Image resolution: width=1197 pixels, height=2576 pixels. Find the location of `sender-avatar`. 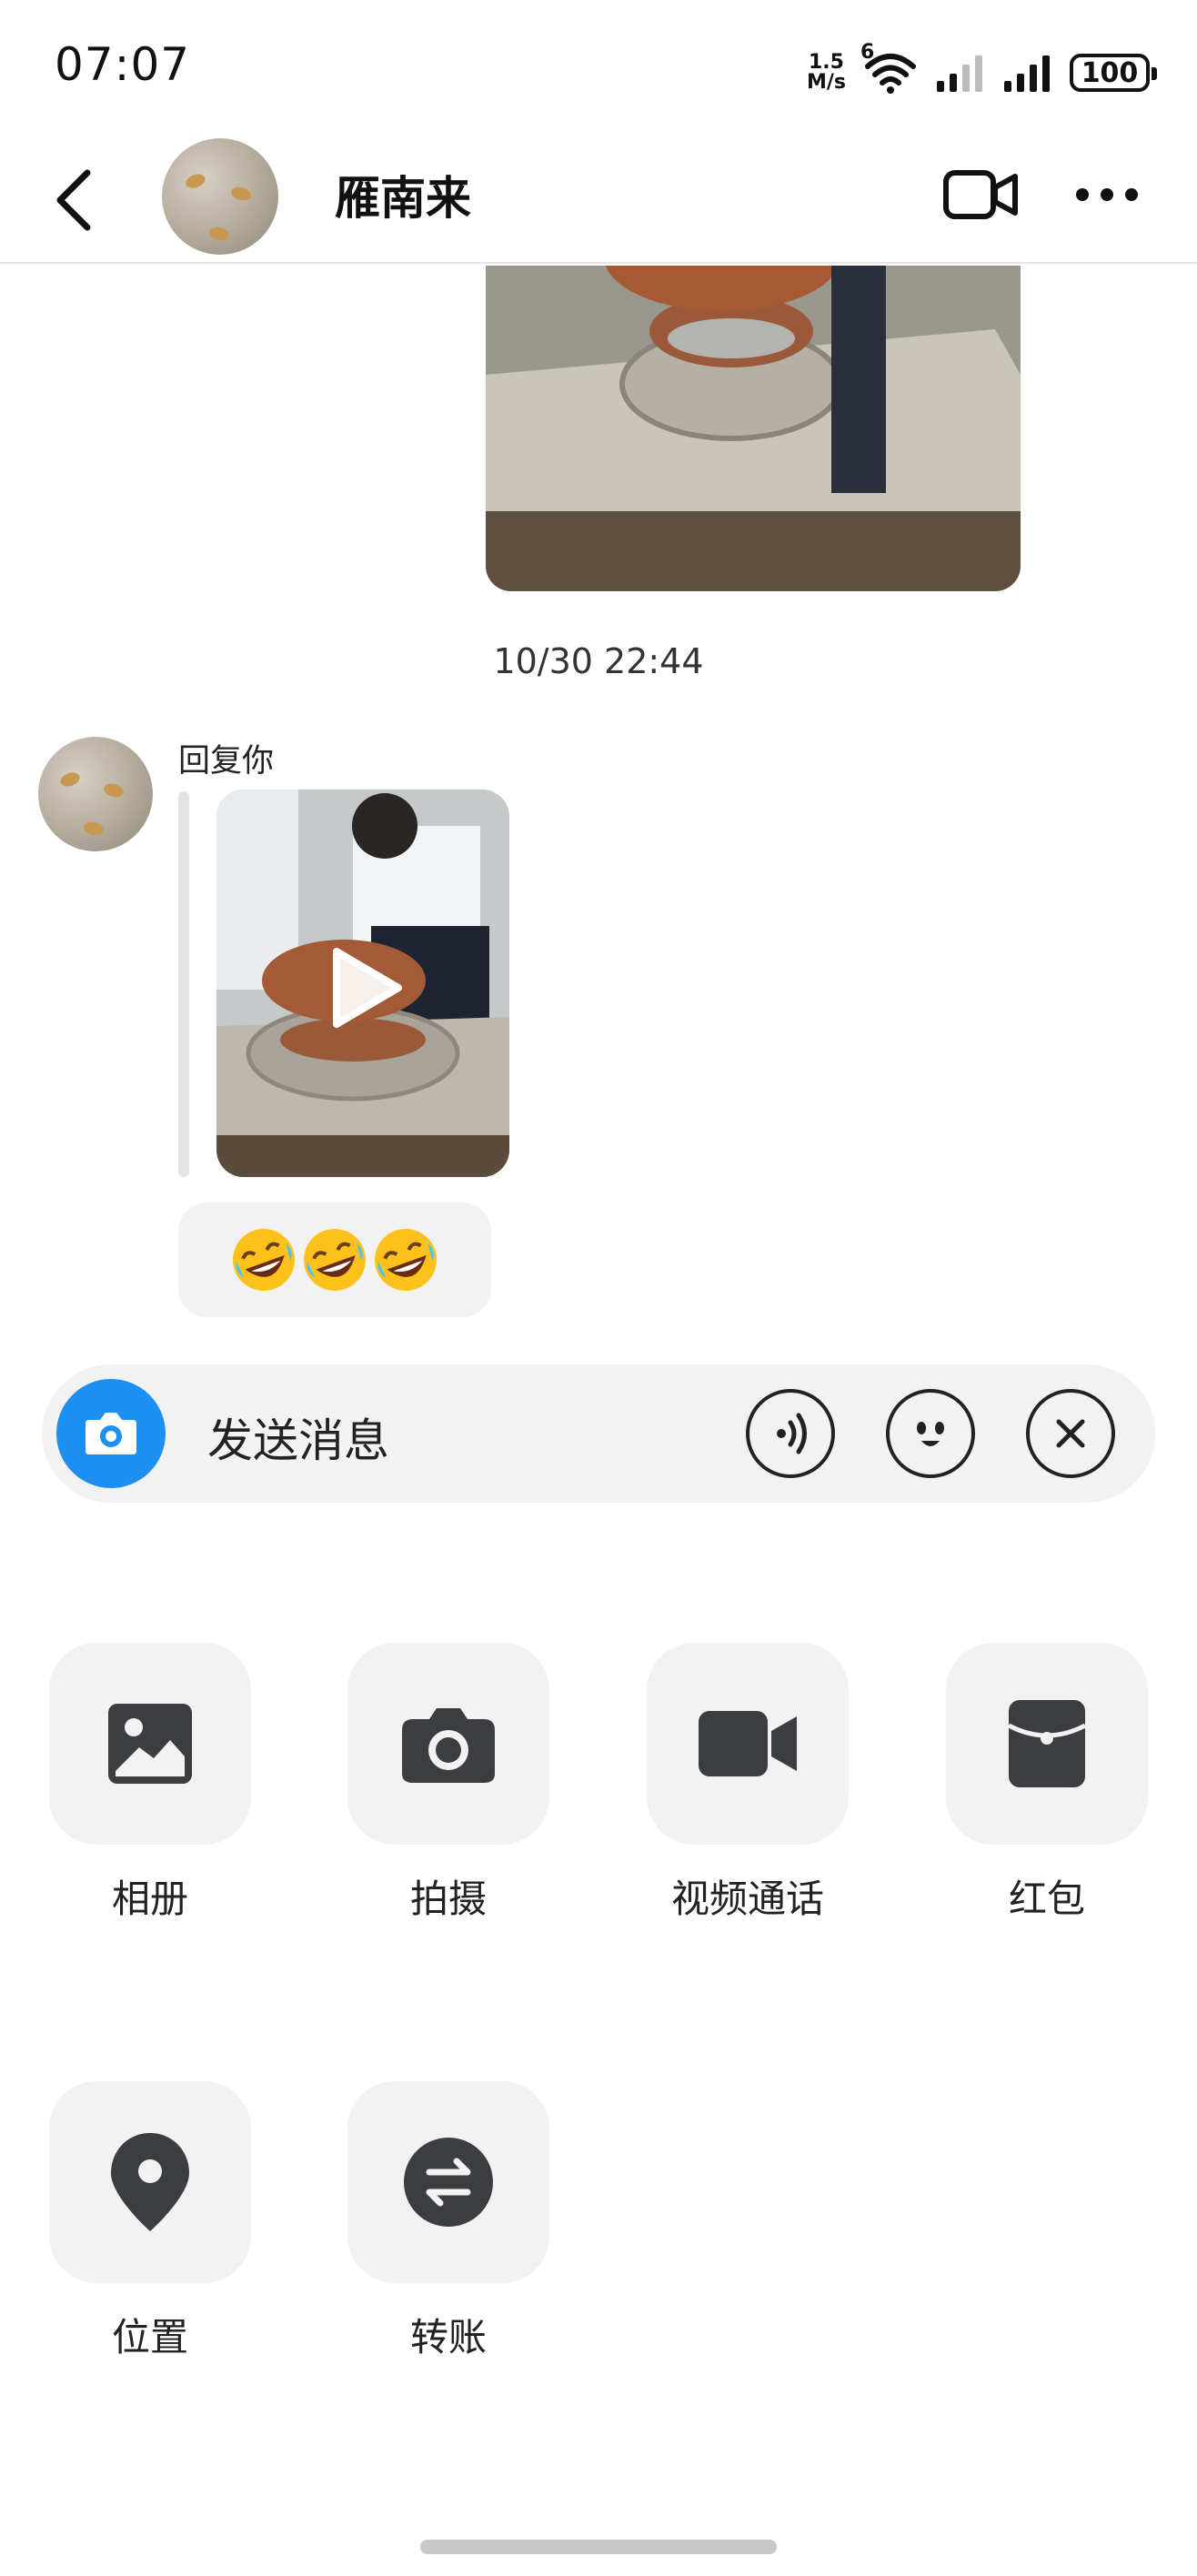

sender-avatar is located at coordinates (95, 794).